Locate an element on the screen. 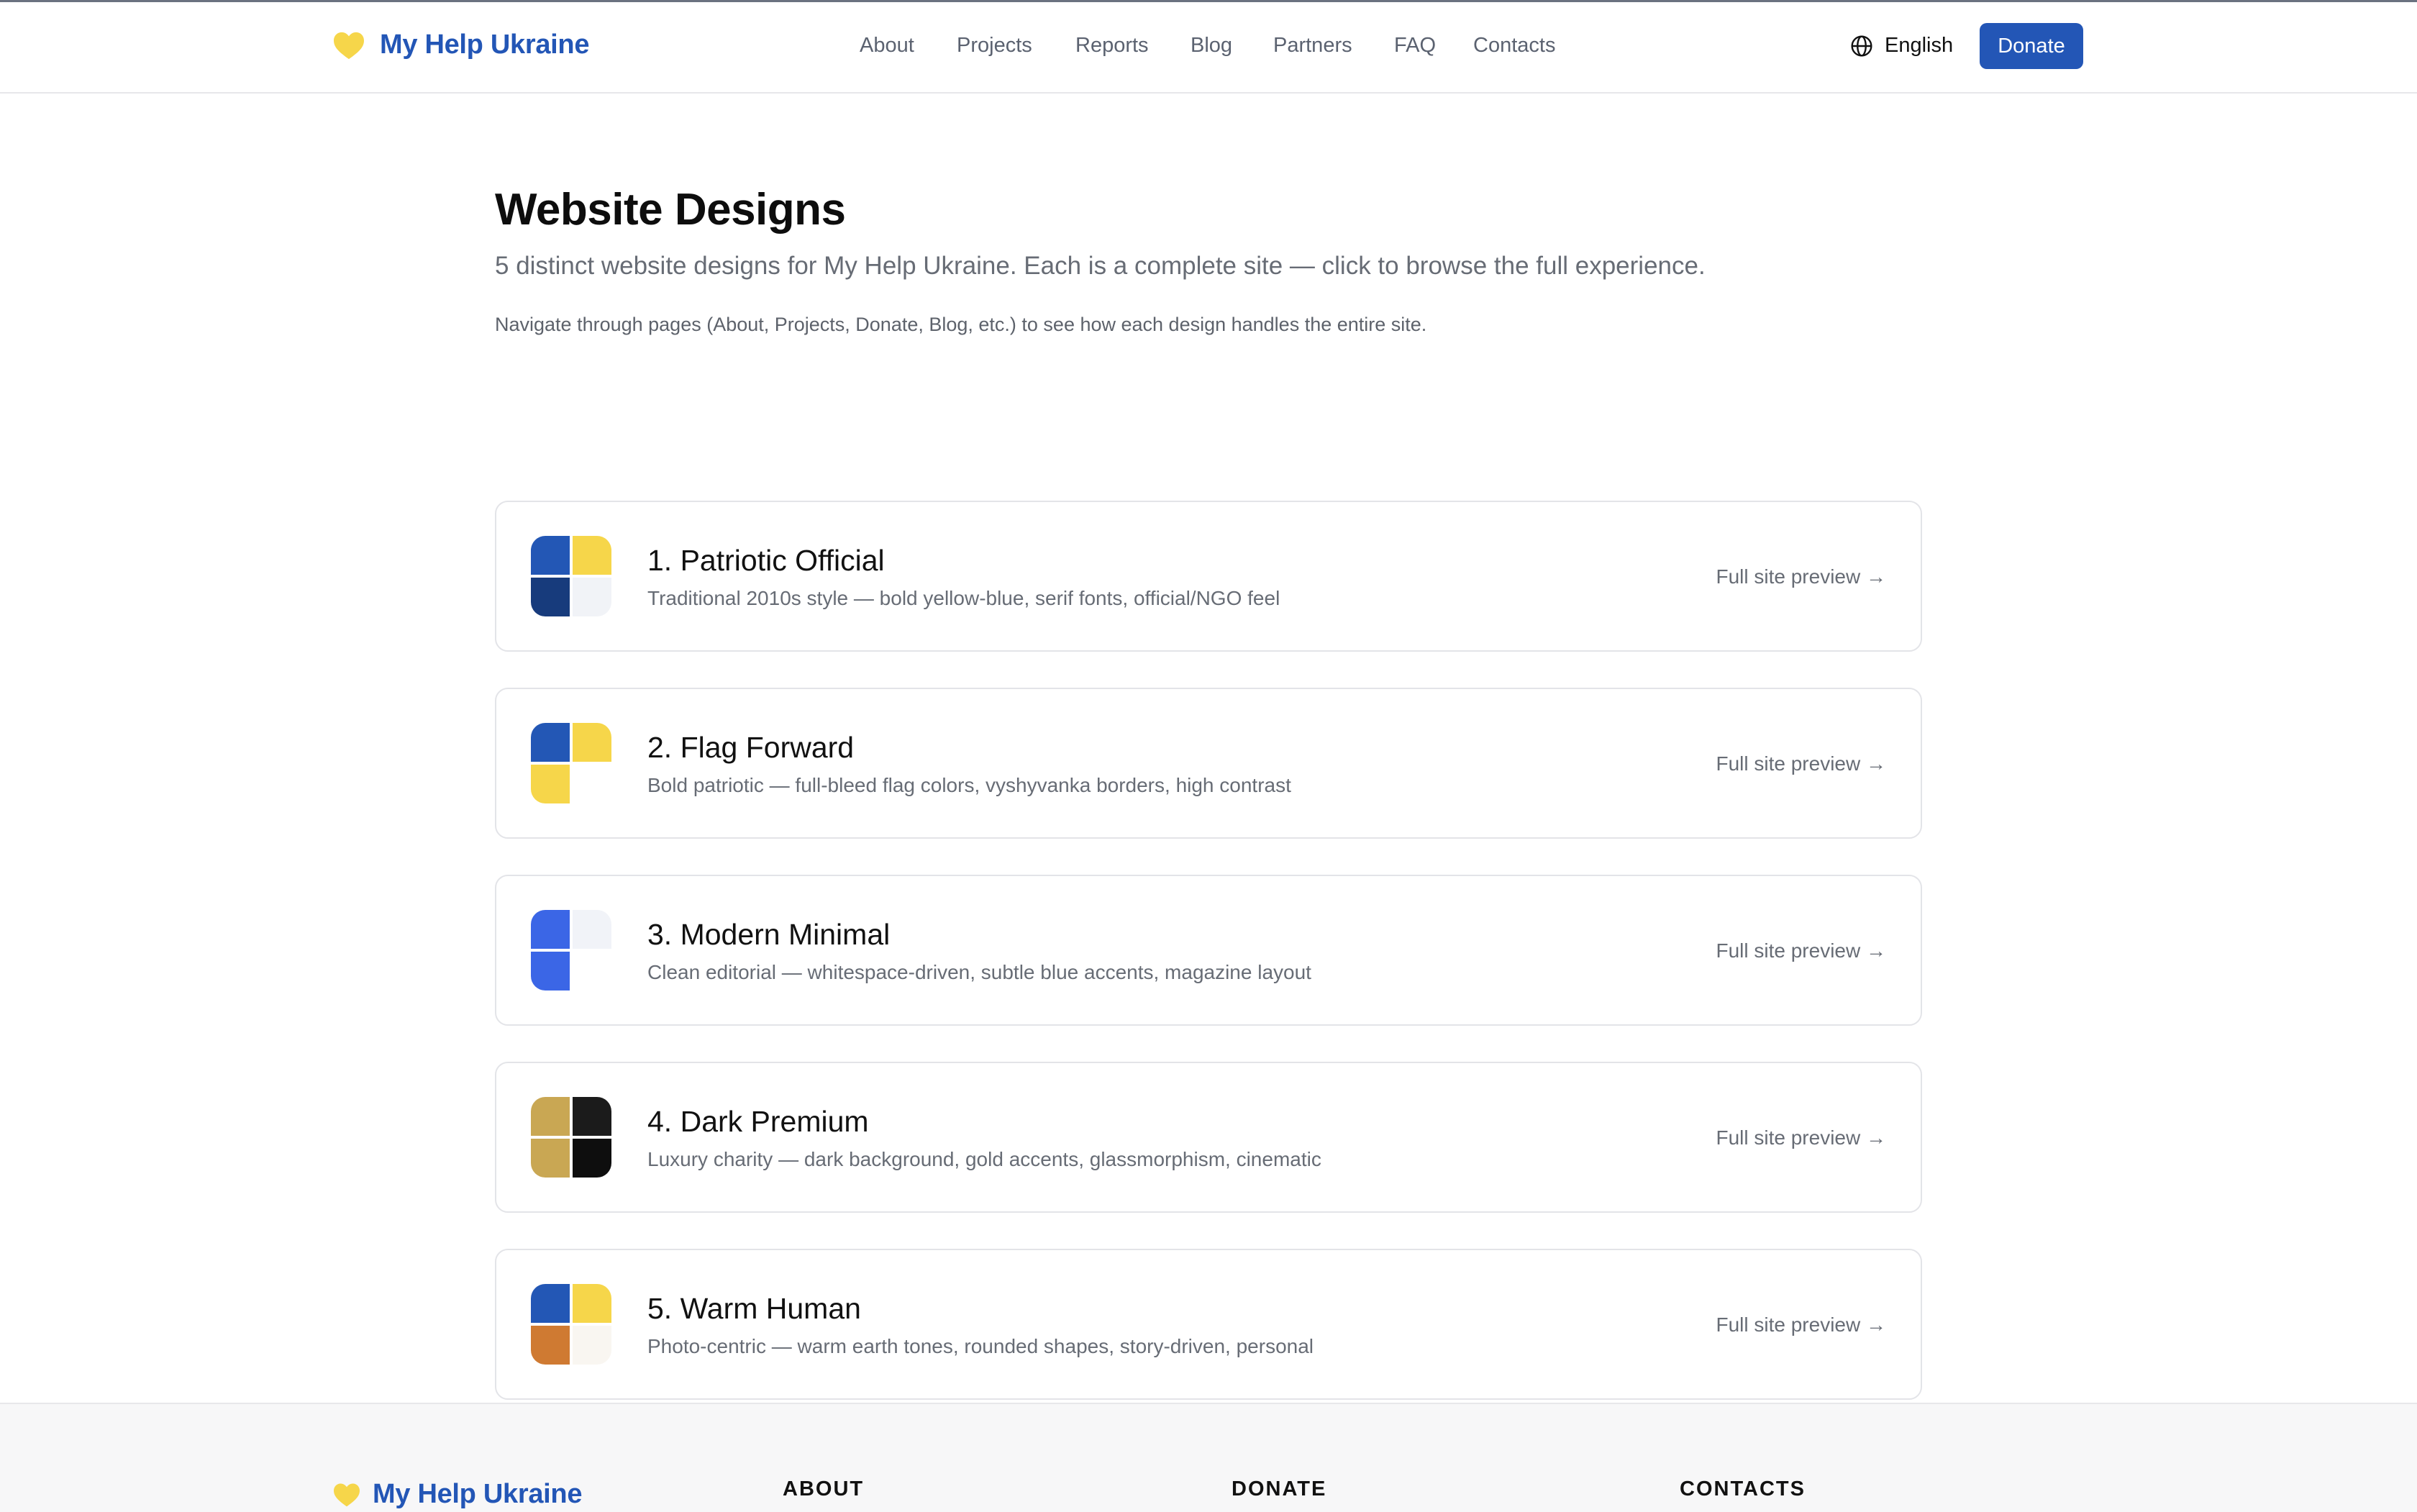 The width and height of the screenshot is (2417, 1512). footer-brand-link: My Help Ukraine is located at coordinates (457, 1495).